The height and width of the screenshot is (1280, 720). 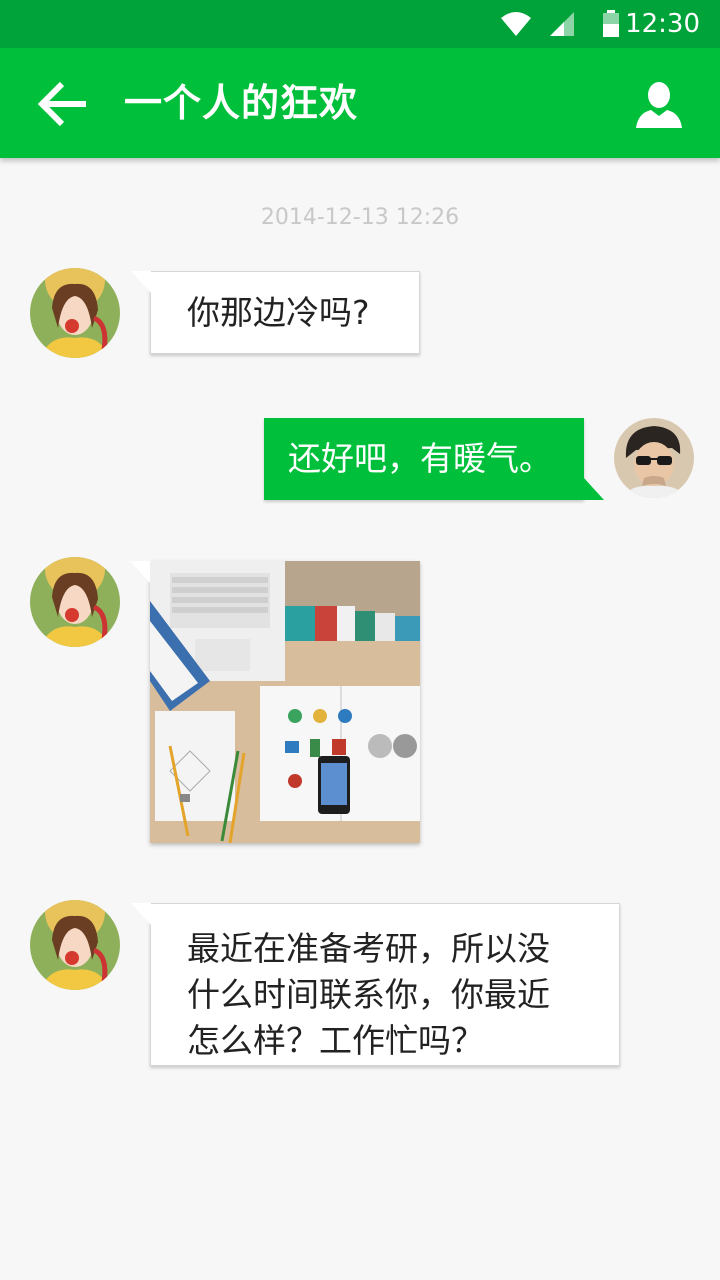 I want to click on profile-button, so click(x=659, y=105).